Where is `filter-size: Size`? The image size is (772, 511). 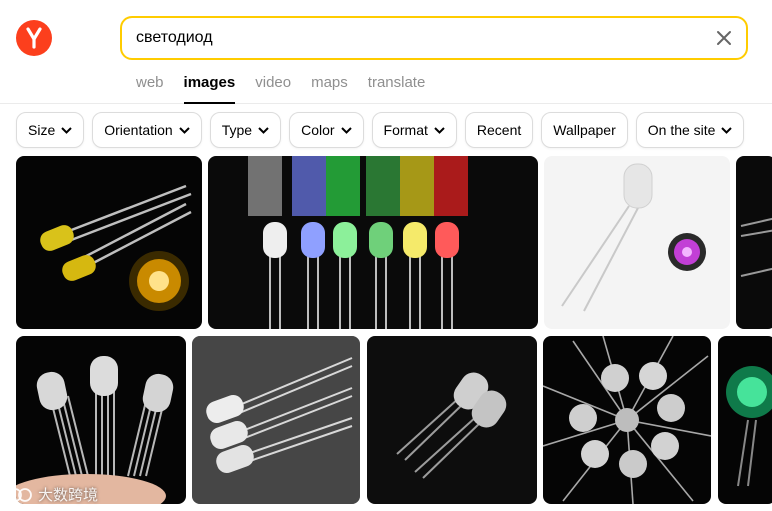
filter-size: Size is located at coordinates (50, 130).